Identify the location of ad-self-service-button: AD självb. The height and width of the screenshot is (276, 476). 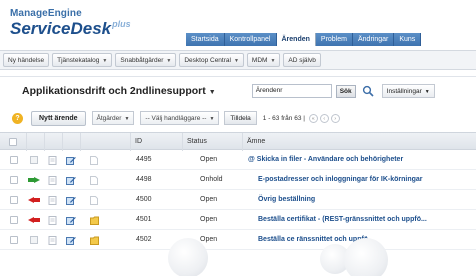
(302, 60).